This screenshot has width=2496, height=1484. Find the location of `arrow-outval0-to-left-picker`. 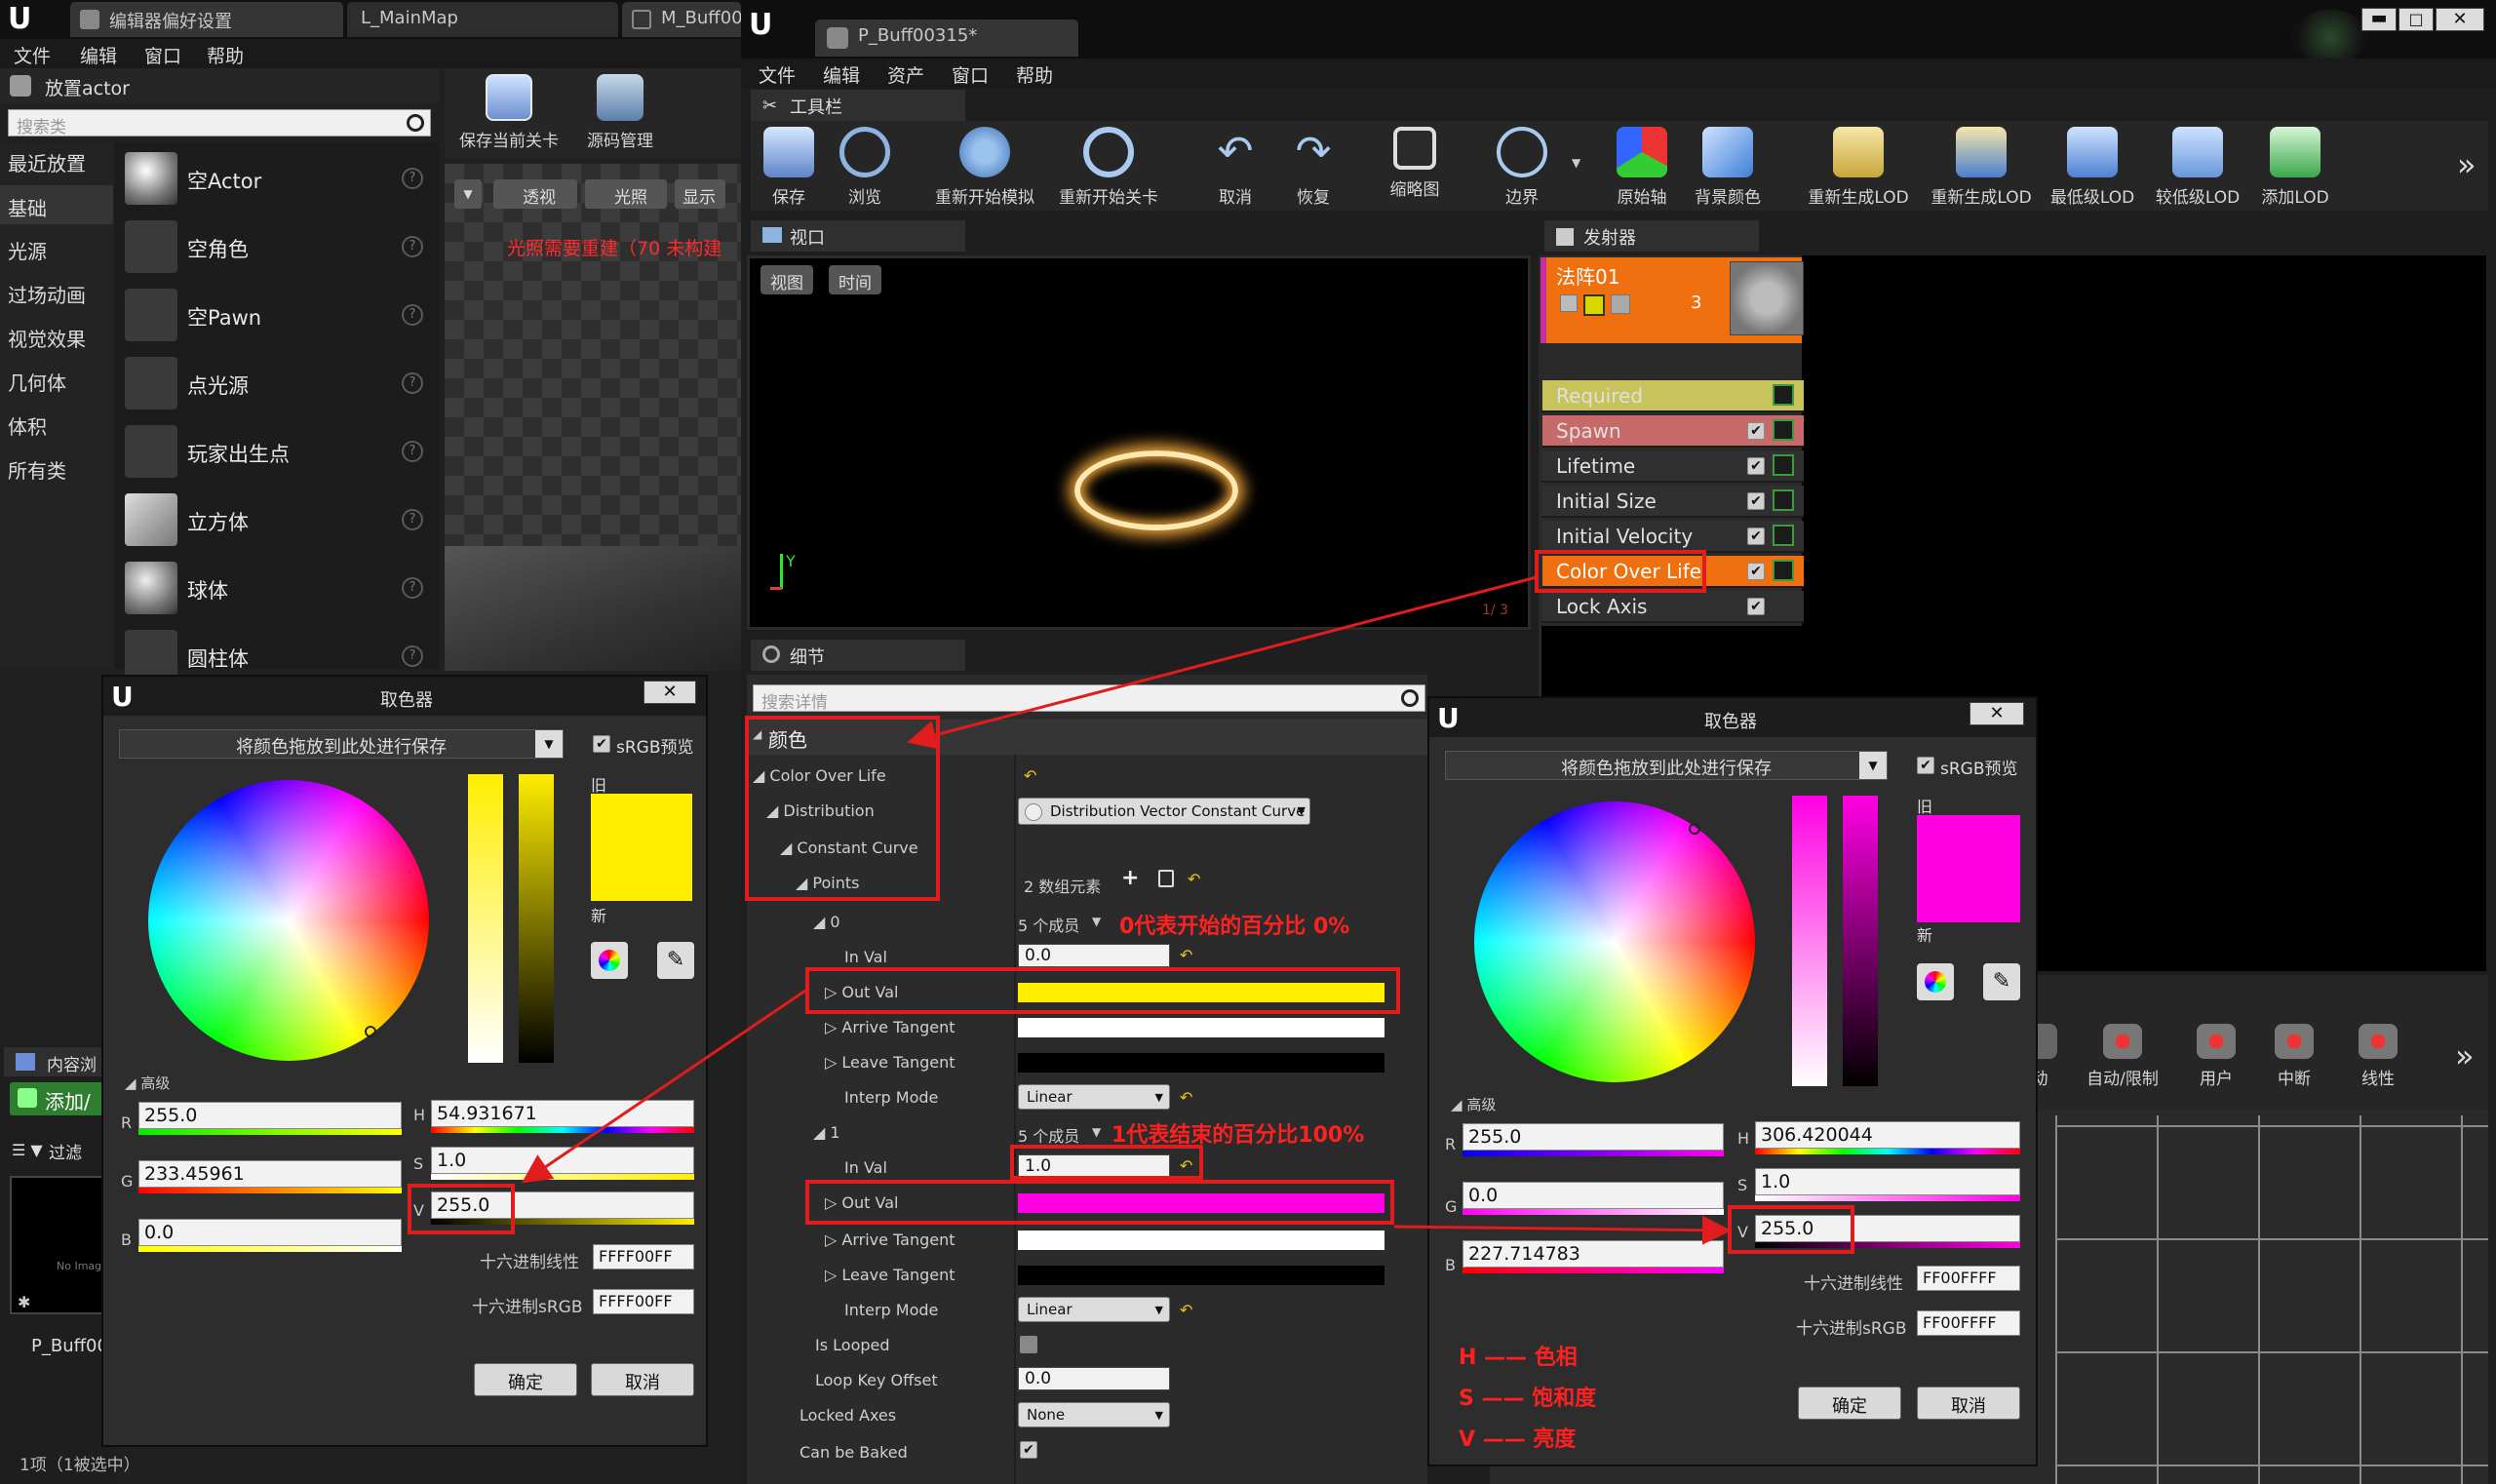

arrow-outval0-to-left-picker is located at coordinates (664, 1086).